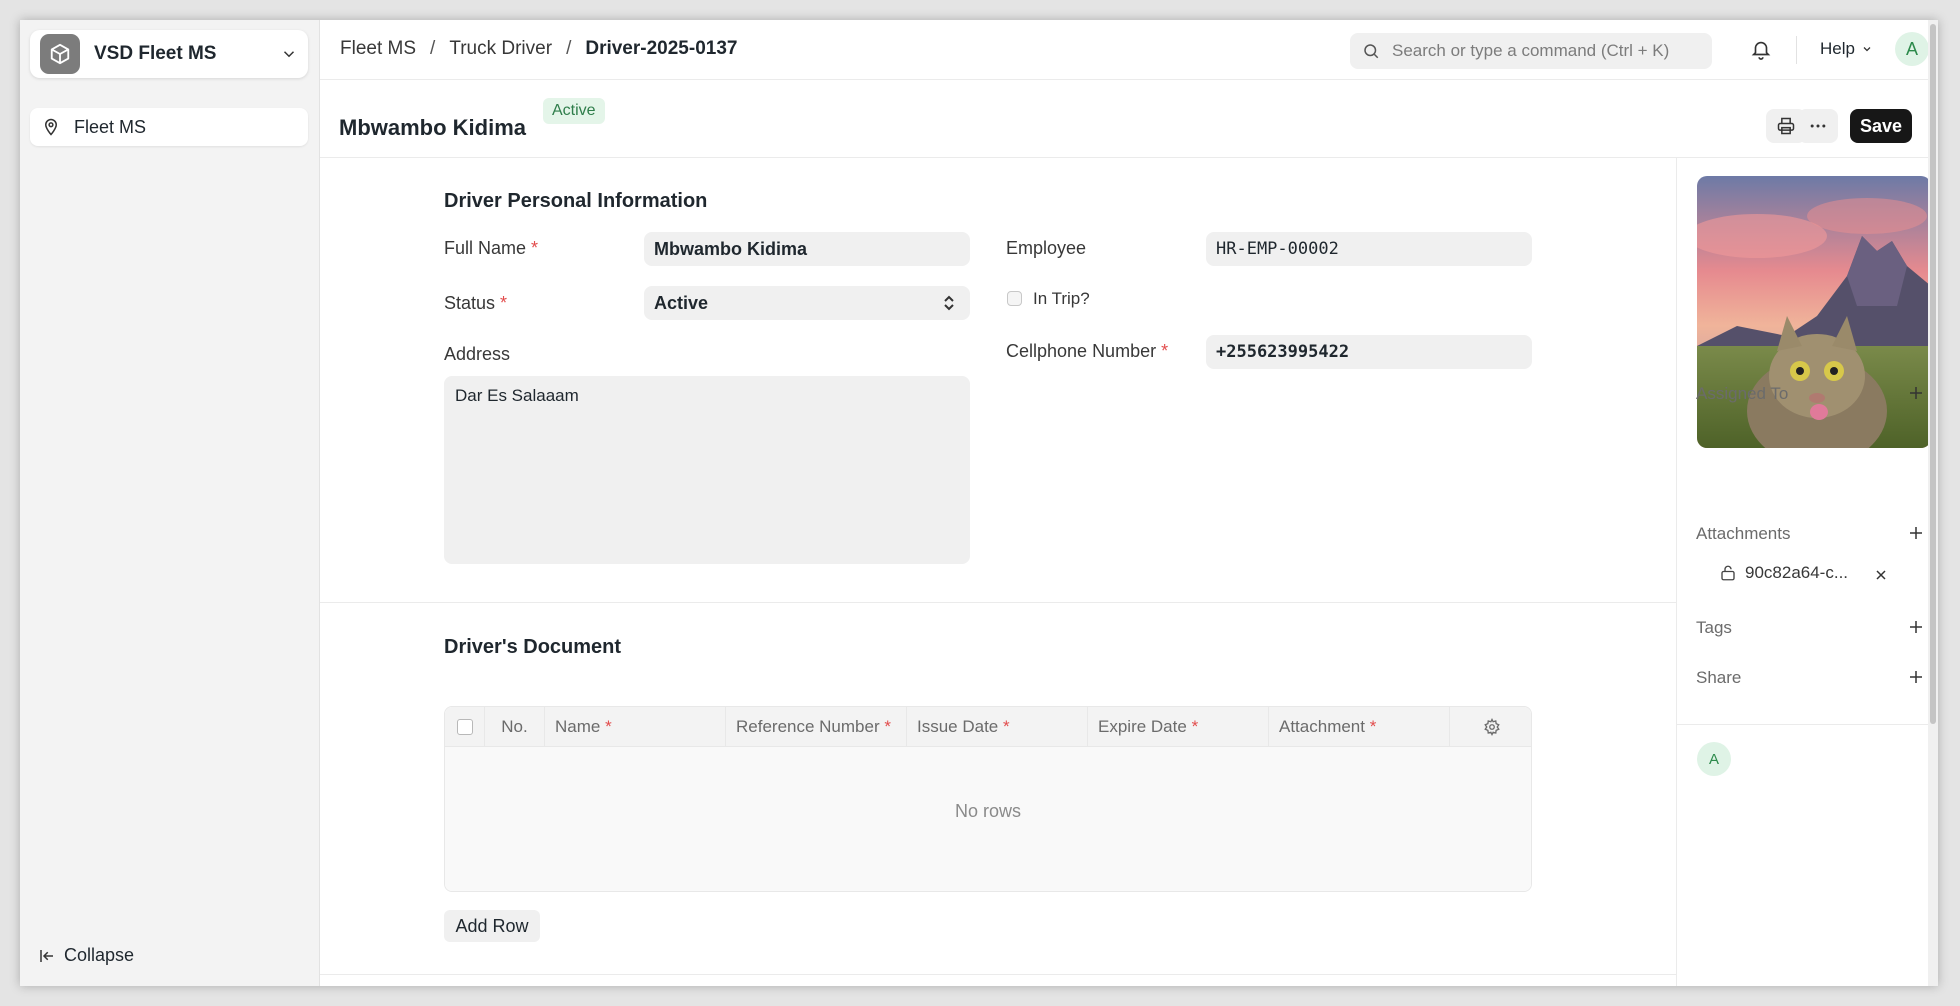 The image size is (1960, 1006). Describe the element at coordinates (60, 54) in the screenshot. I see `app-logo-icon` at that location.